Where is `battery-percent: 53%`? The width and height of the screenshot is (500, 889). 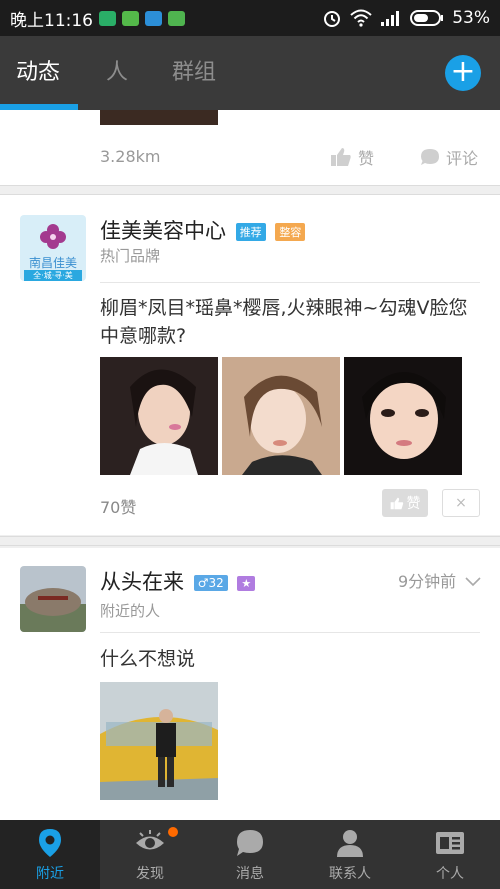 battery-percent: 53% is located at coordinates (471, 18).